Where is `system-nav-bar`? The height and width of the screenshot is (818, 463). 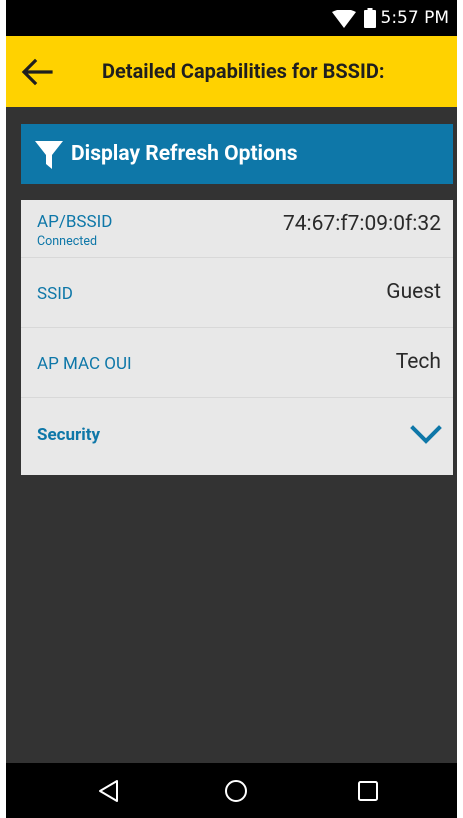
system-nav-bar is located at coordinates (231, 790).